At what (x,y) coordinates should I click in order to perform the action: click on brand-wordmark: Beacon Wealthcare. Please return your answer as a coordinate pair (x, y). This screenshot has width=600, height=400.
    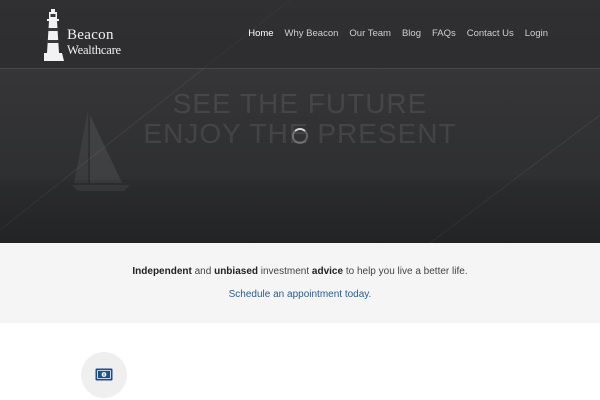
    Looking at the image, I should click on (94, 42).